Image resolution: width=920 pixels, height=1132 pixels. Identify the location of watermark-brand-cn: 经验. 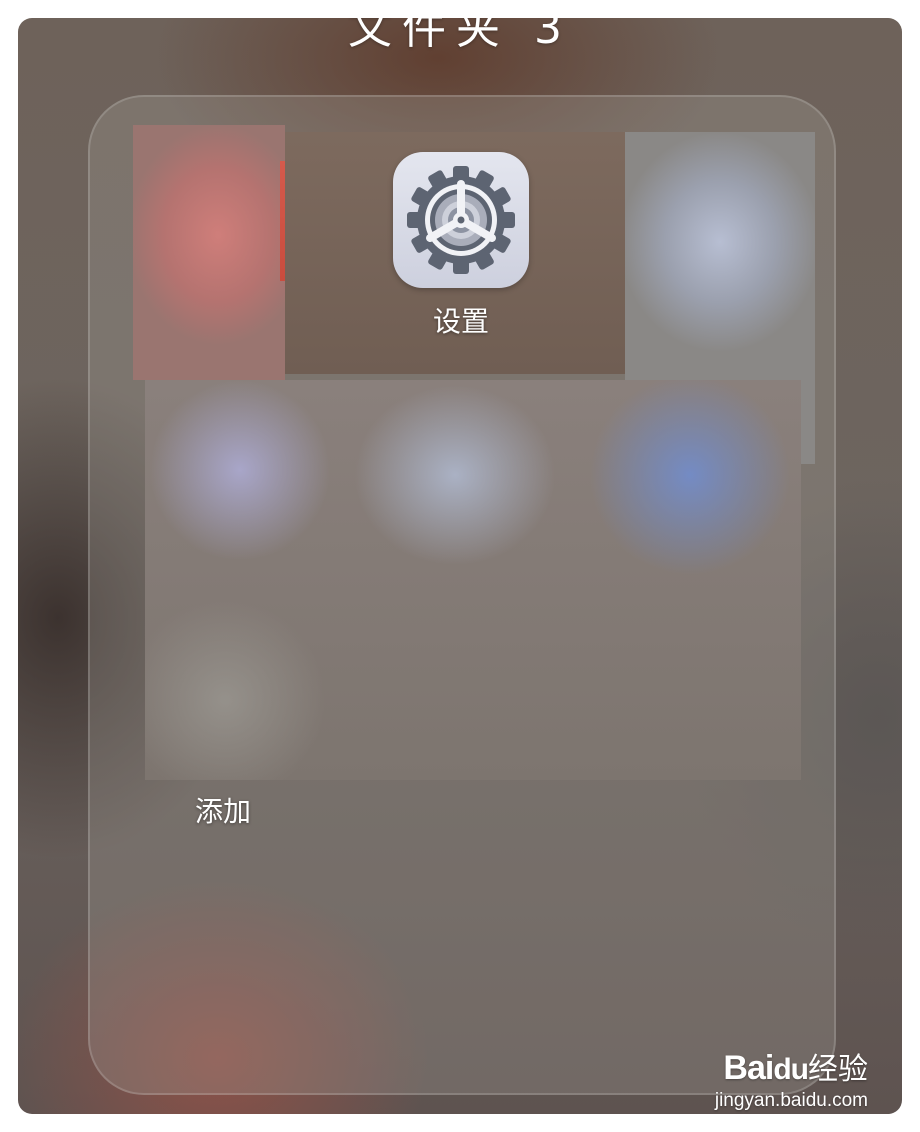
(838, 1069).